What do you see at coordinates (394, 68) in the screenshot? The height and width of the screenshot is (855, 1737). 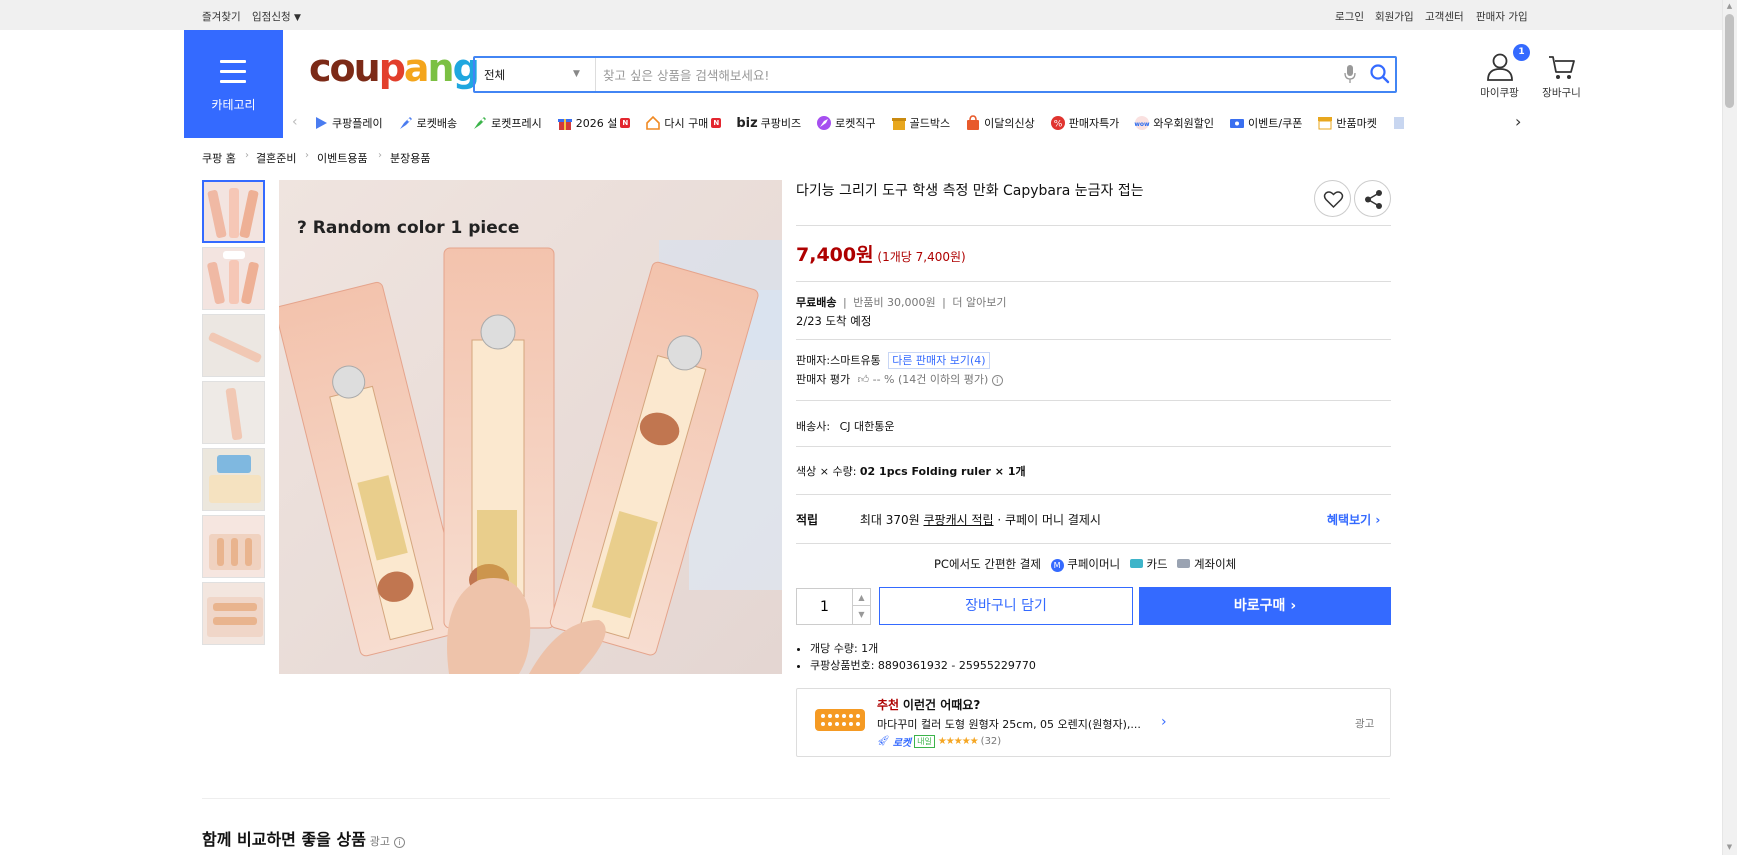 I see `coupang-logo: coupang` at bounding box center [394, 68].